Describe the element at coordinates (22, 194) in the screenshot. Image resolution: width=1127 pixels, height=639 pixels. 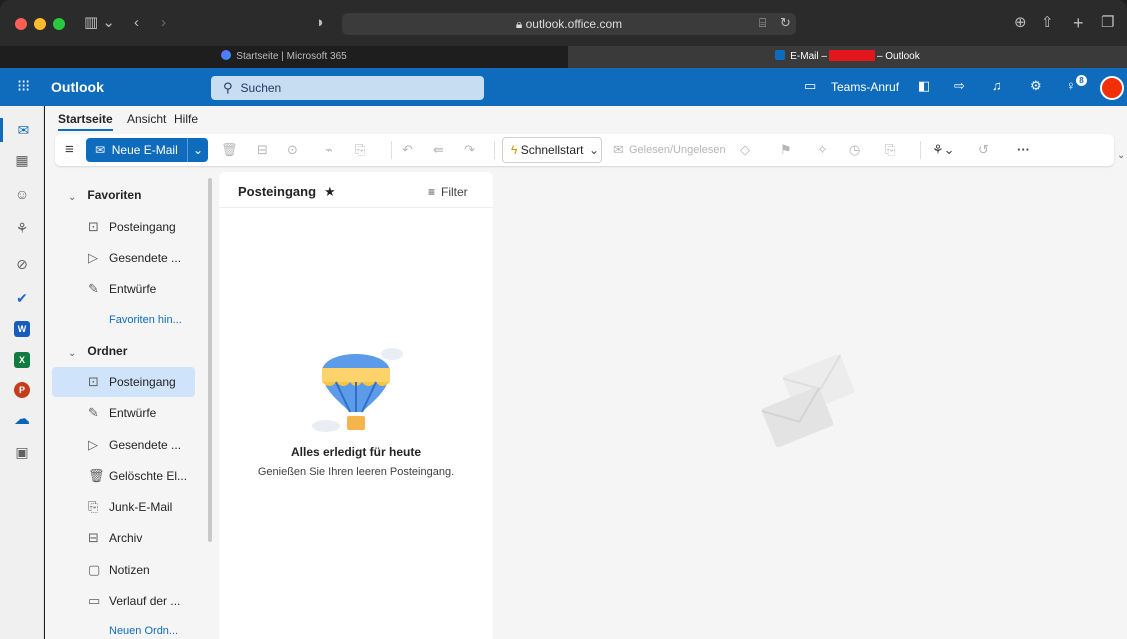
I see `people-app-icon: ☺` at that location.